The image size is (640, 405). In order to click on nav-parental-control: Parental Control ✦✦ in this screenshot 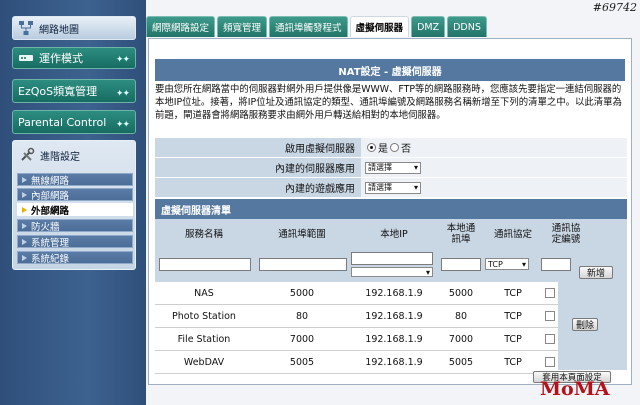, I will do `click(74, 122)`.